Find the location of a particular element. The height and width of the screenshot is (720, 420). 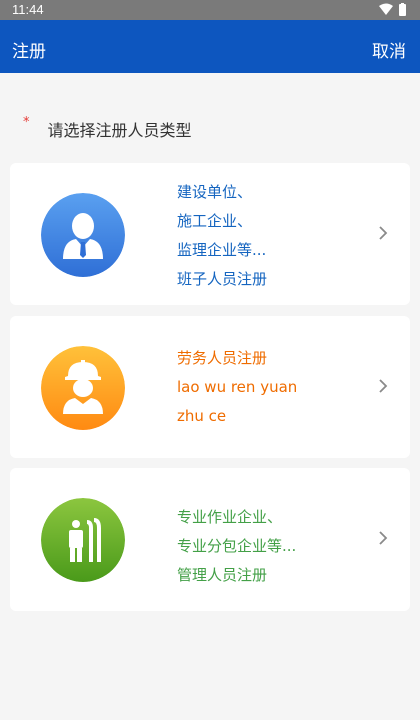

worker-helmet-icon is located at coordinates (83, 388).